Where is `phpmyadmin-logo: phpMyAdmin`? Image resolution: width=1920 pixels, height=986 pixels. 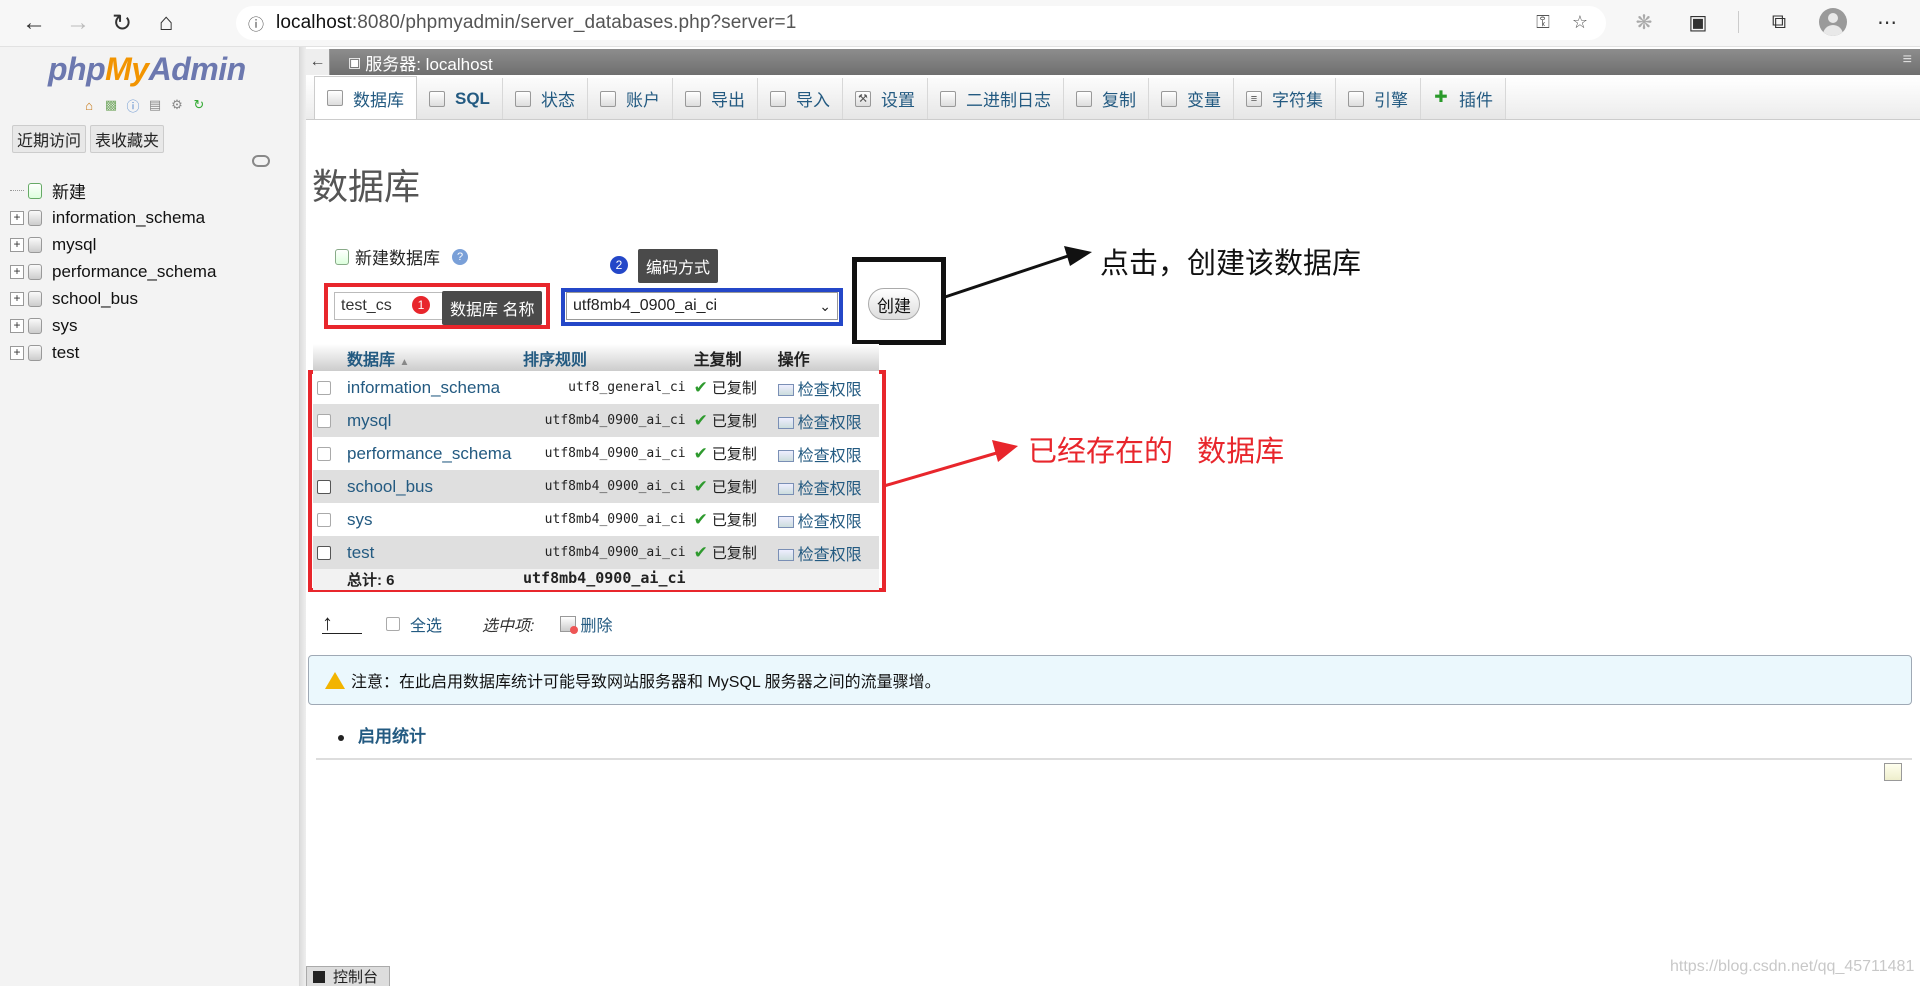 phpmyadmin-logo: phpMyAdmin is located at coordinates (147, 69).